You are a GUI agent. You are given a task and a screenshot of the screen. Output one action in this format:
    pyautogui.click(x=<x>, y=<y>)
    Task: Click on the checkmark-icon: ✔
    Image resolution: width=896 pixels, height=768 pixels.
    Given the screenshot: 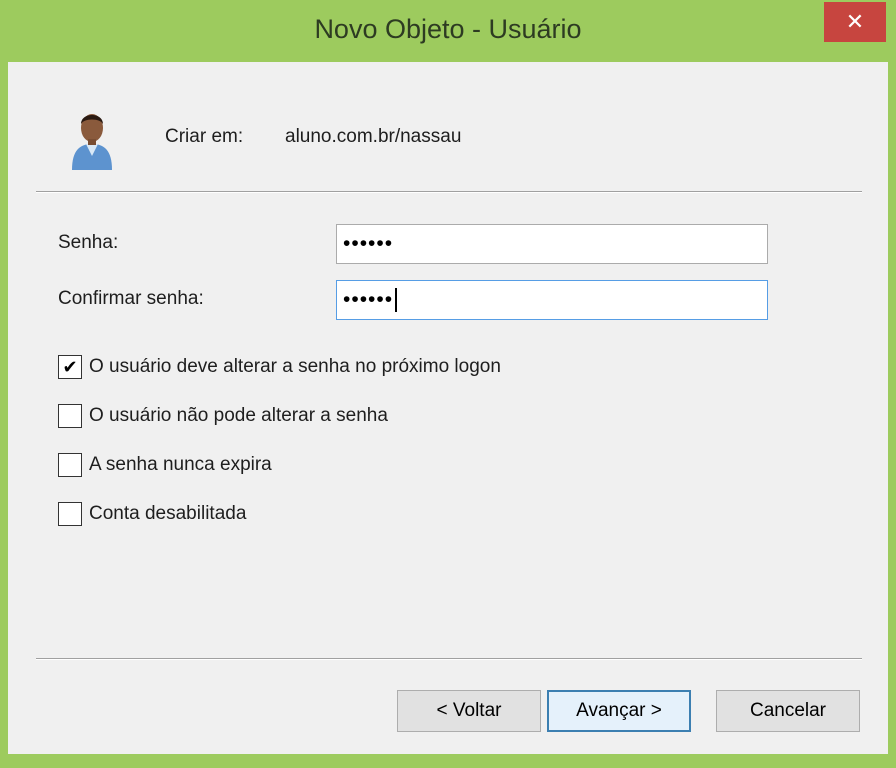 What is the action you would take?
    pyautogui.click(x=70, y=366)
    